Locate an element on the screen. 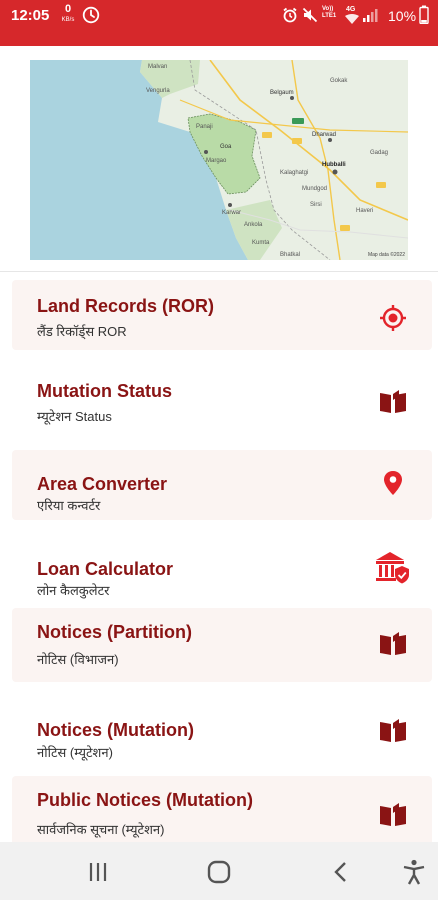 Image resolution: width=438 pixels, height=900 pixels. map-label: Bhatkal is located at coordinates (290, 255).